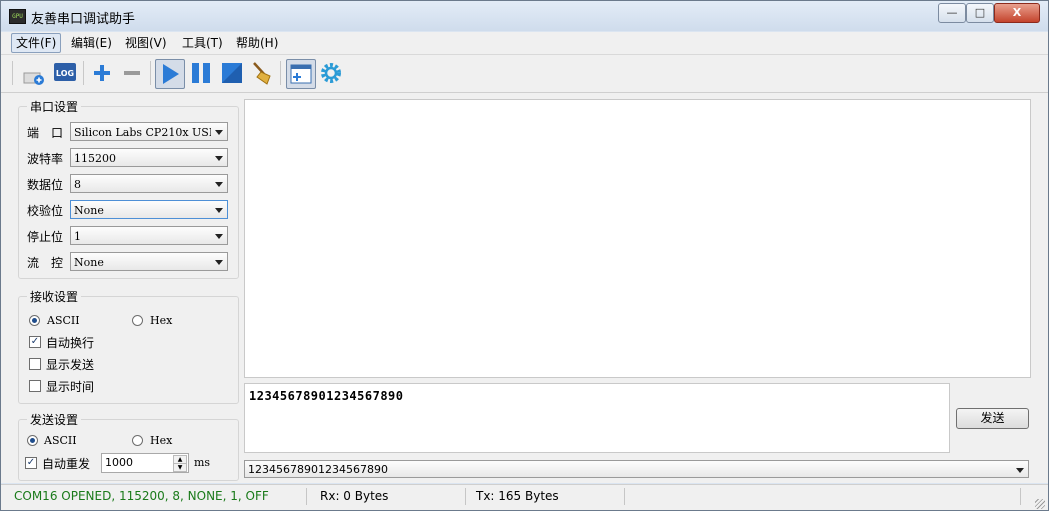  Describe the element at coordinates (992, 418) in the screenshot. I see `send-button: 发送` at that location.